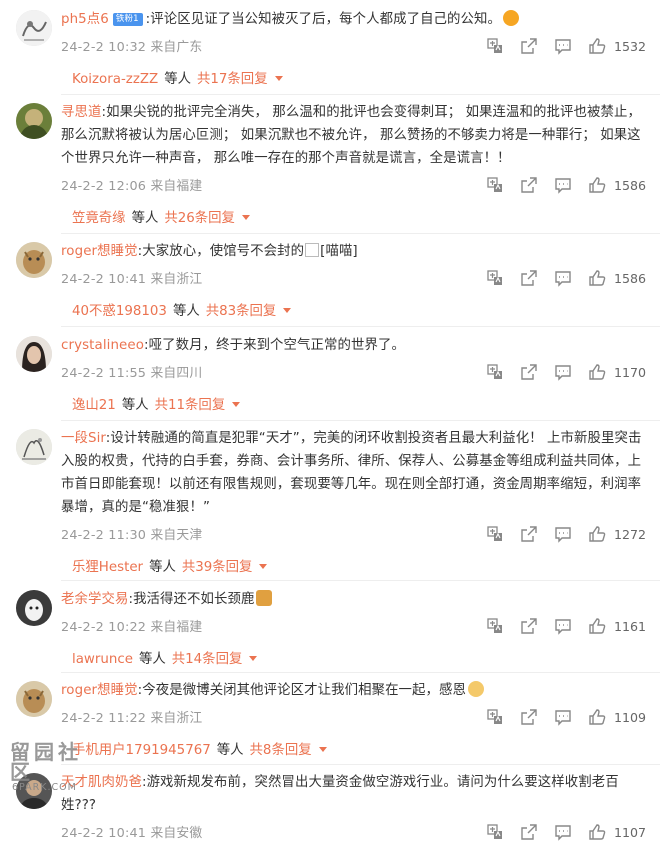  I want to click on comment-time: 24-2-2 12:06, so click(104, 186).